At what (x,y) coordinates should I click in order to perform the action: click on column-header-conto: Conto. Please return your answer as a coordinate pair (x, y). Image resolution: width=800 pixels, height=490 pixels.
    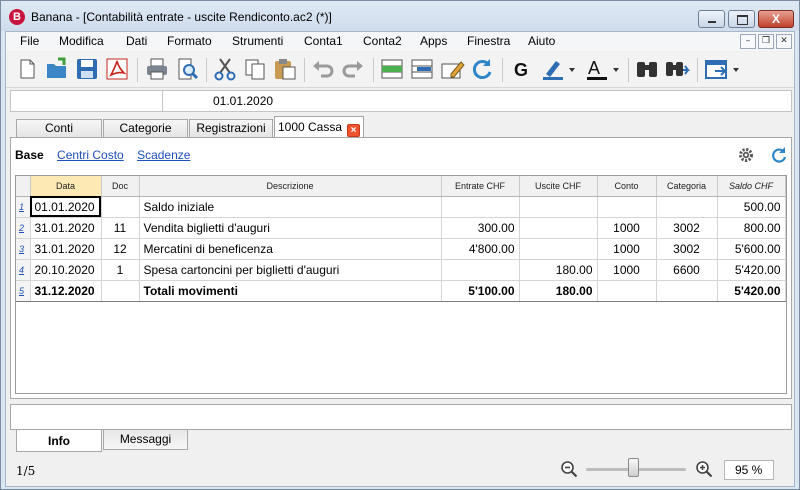
    Looking at the image, I should click on (627, 186).